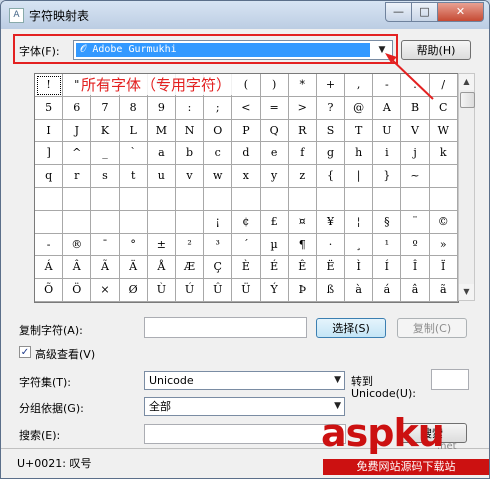 This screenshot has width=490, height=479. I want to click on search-button: 搜索, so click(432, 433).